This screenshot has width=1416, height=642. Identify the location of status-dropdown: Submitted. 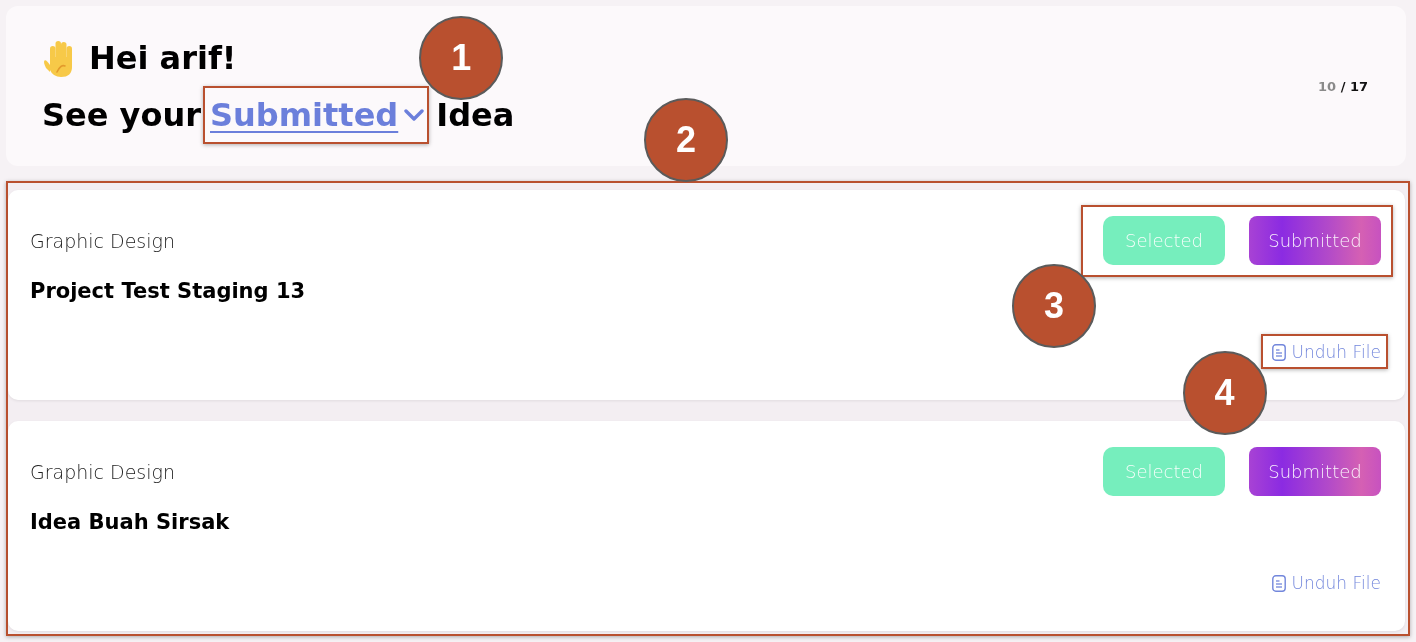
(316, 114).